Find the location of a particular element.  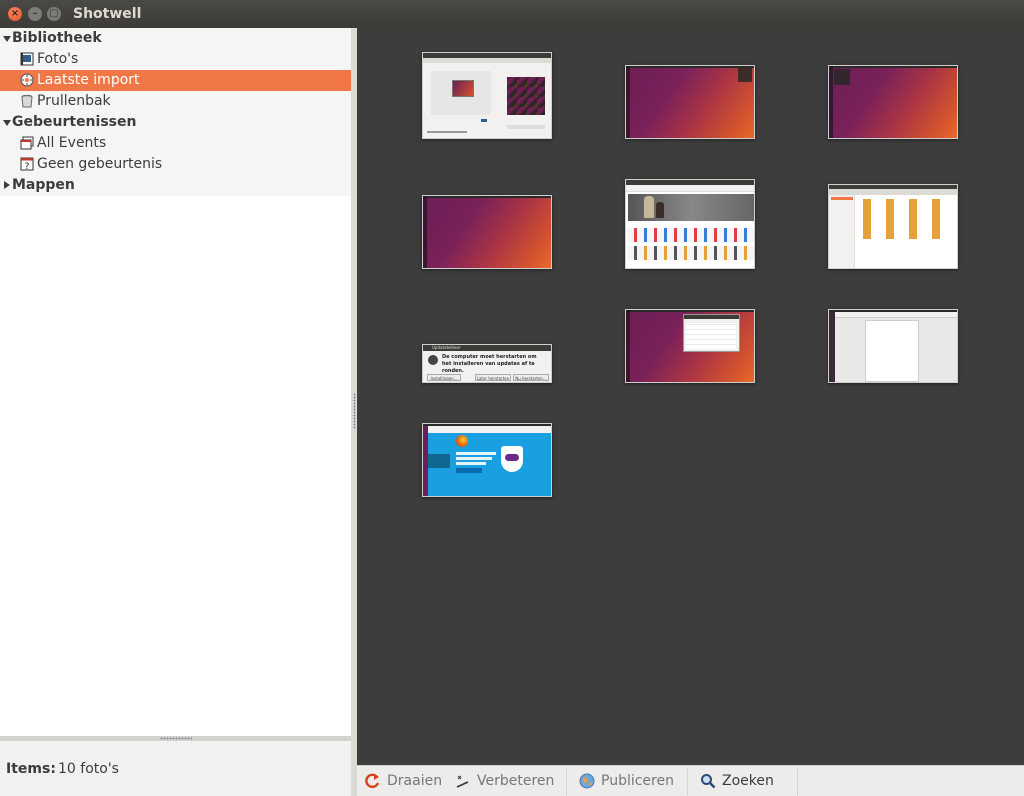

update-dialog-restart-later-button: Later herstarten is located at coordinates (493, 377).